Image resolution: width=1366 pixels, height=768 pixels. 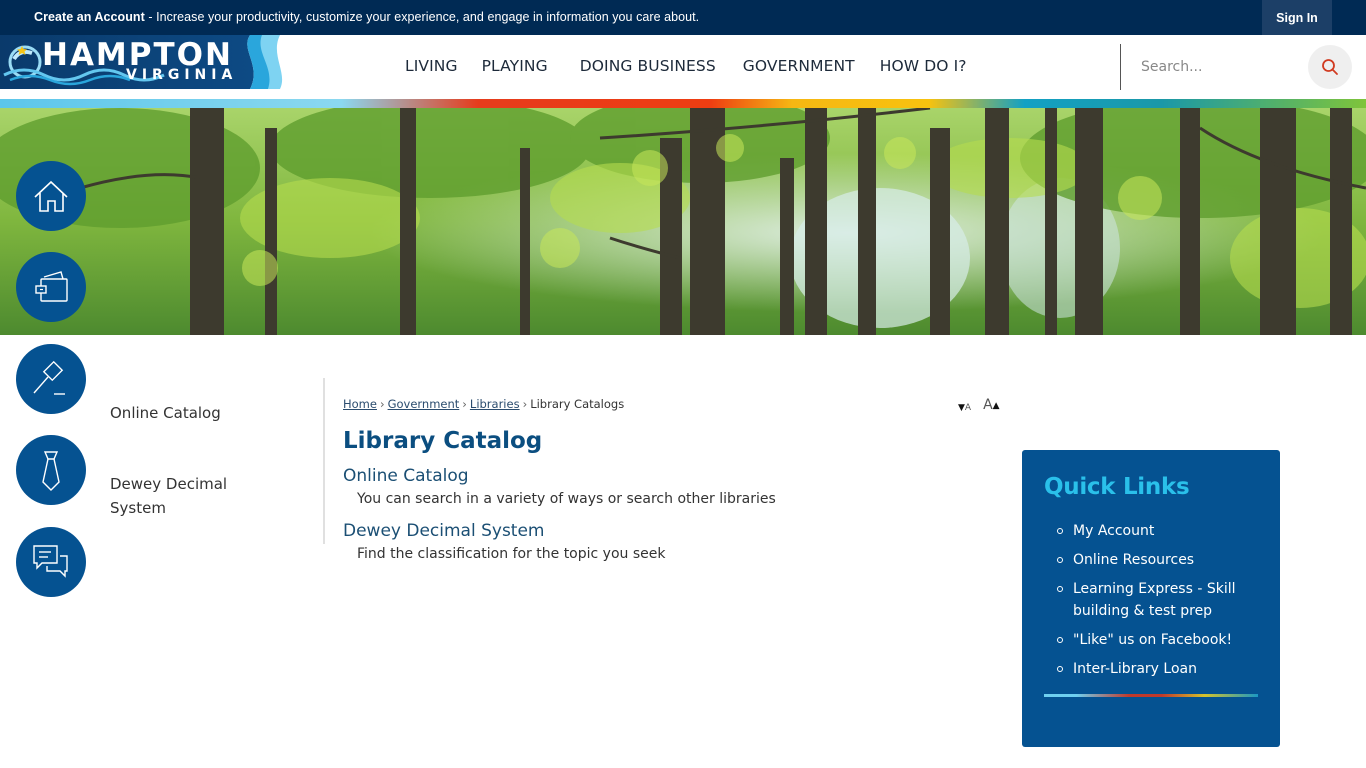 I want to click on search-input, so click(x=1215, y=67).